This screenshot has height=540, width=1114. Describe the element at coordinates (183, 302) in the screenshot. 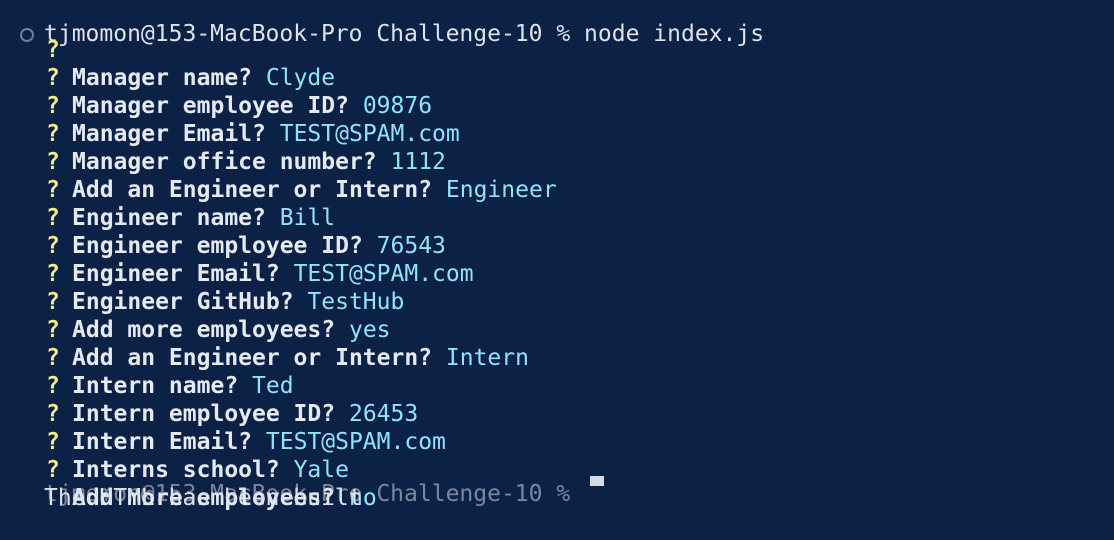

I see `prompt-question: Engineer GitHub?` at that location.